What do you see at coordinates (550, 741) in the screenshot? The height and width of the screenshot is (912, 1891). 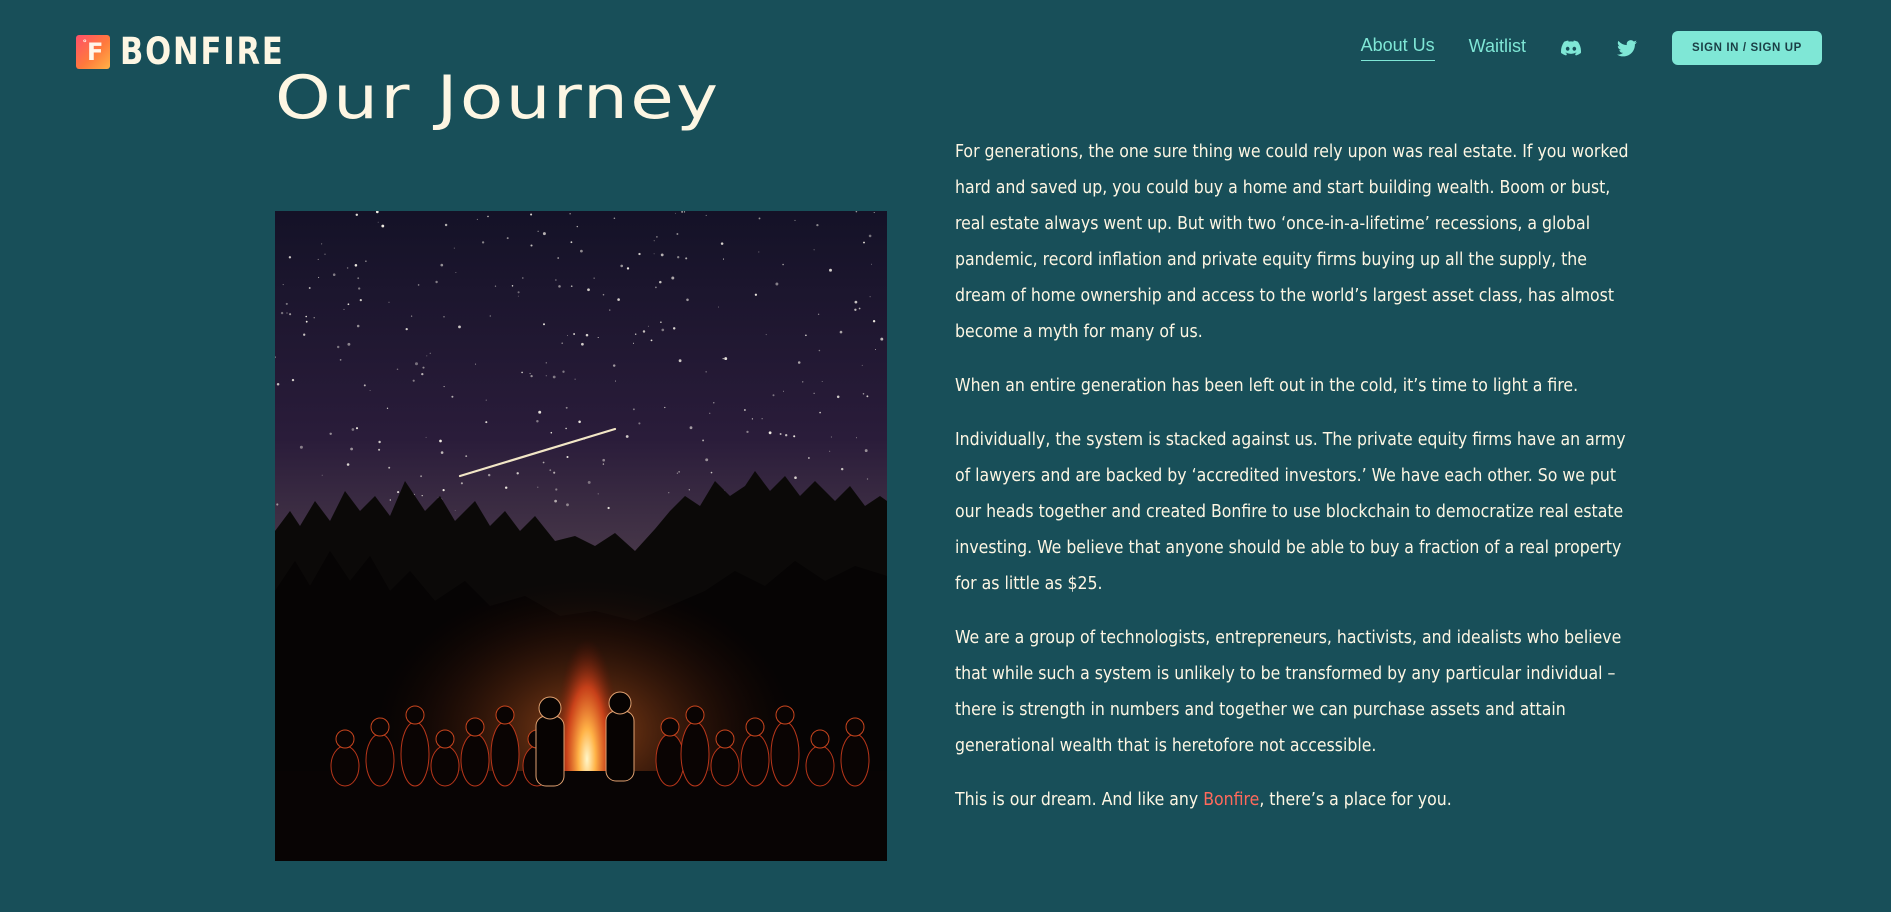 I see `person-silhouette` at bounding box center [550, 741].